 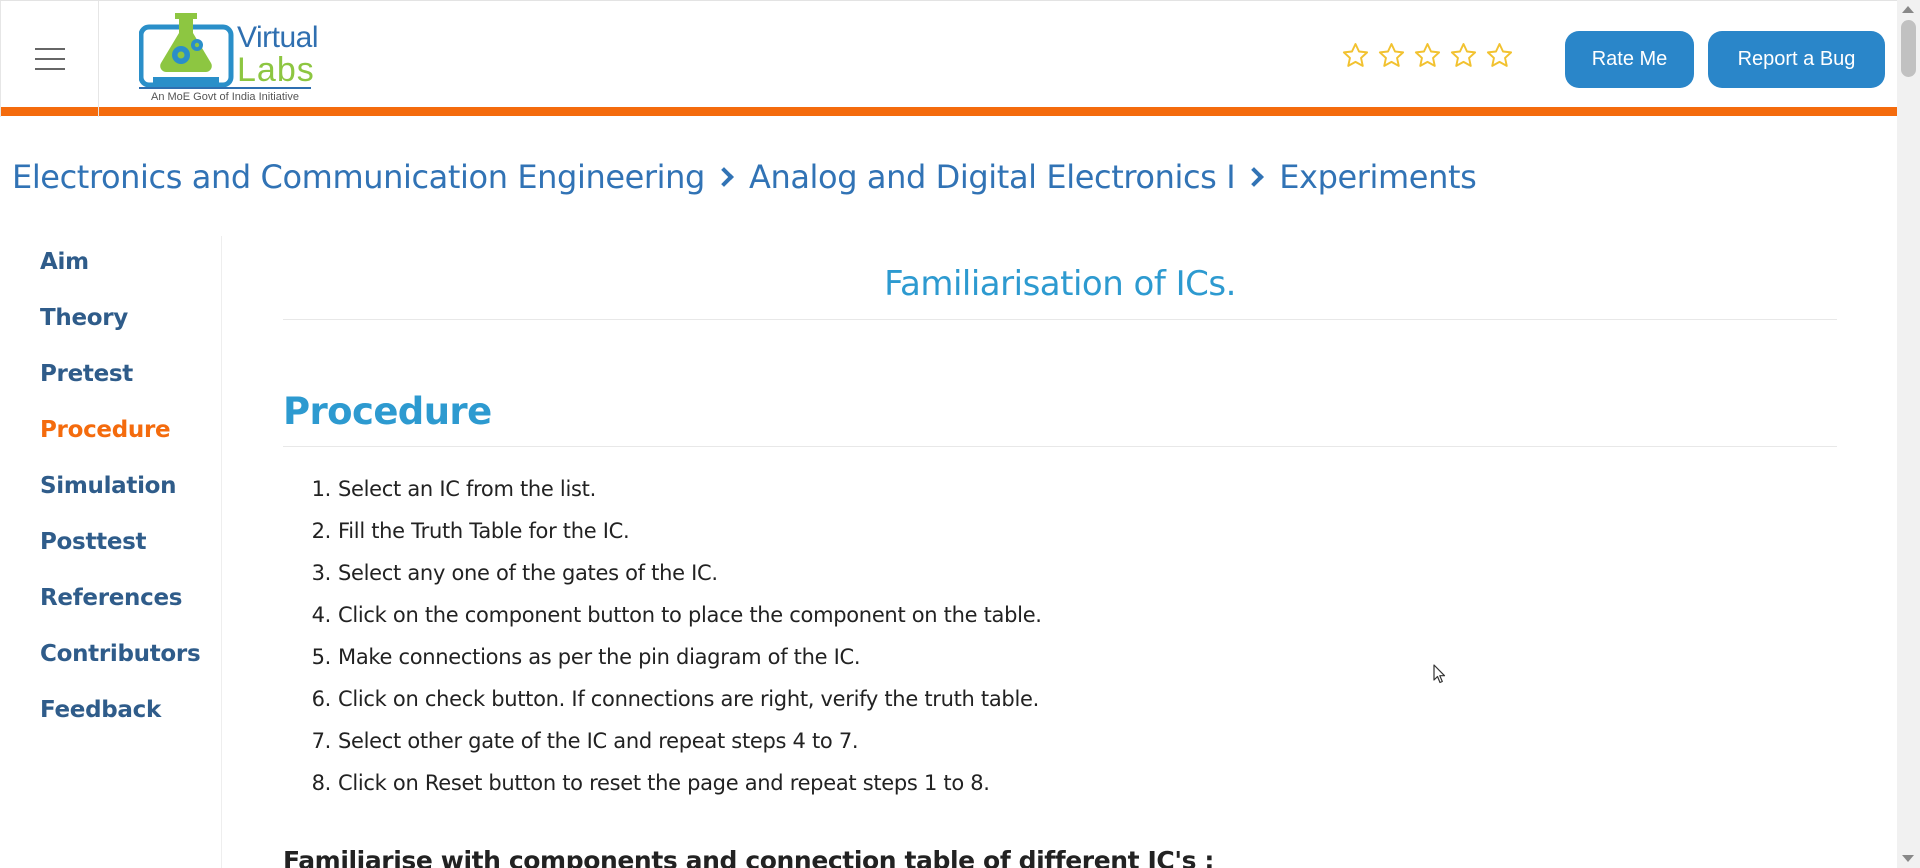 What do you see at coordinates (130, 656) in the screenshot?
I see `sidebar-item-contributors: Contributors` at bounding box center [130, 656].